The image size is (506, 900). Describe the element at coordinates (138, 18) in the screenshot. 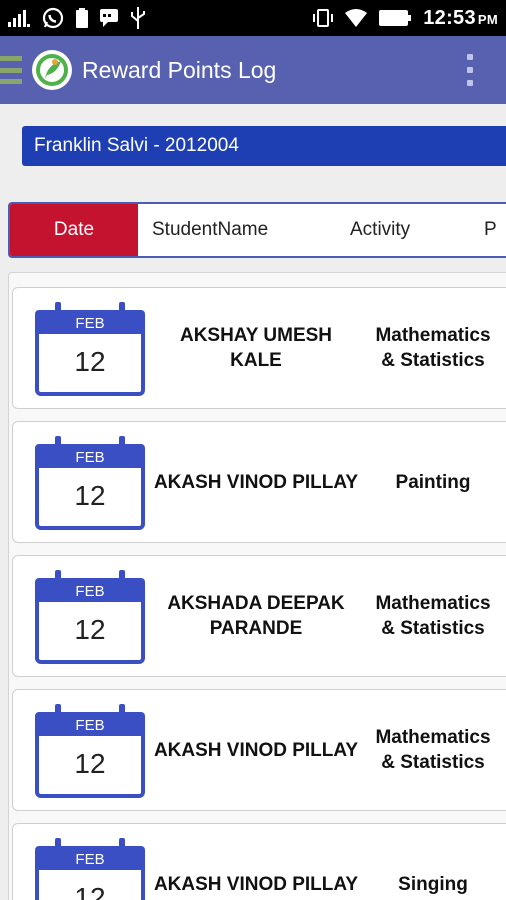

I see `usb-icon` at that location.